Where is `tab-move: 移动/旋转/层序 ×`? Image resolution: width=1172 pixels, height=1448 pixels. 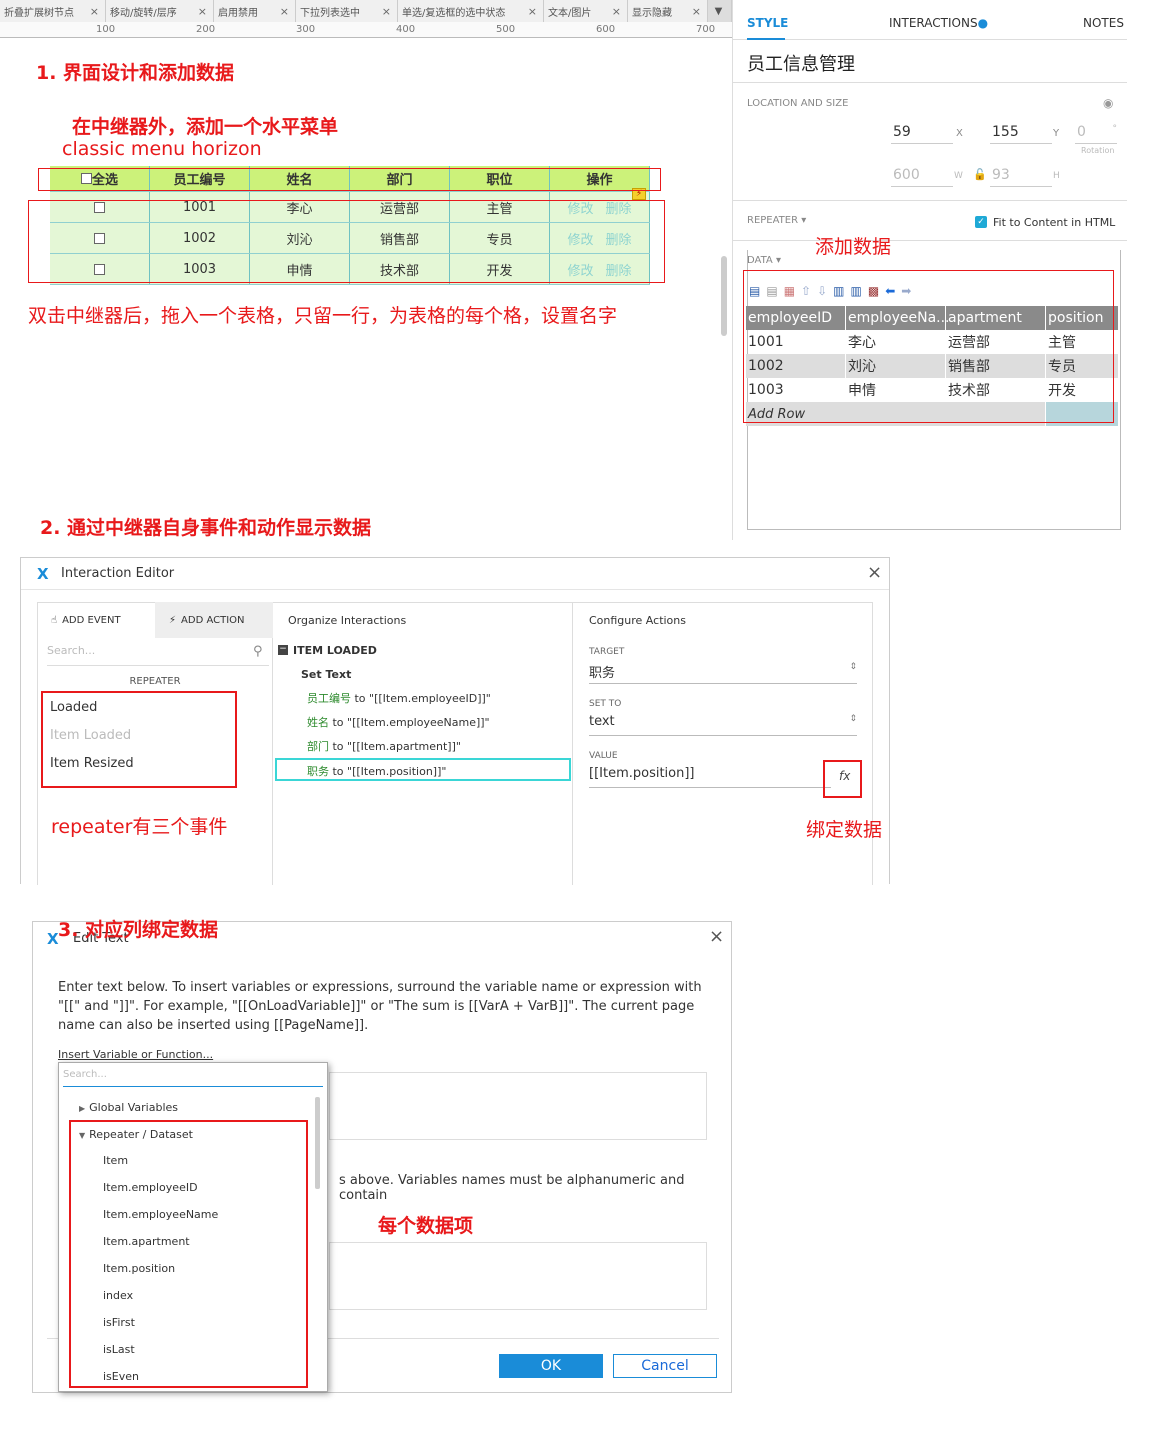 tab-move: 移动/旋转/层序 × is located at coordinates (160, 11).